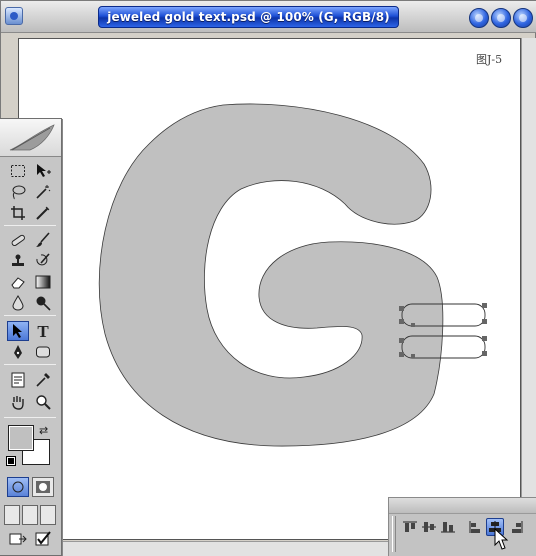 The image size is (536, 556). I want to click on hand-tool-icon, so click(18, 402).